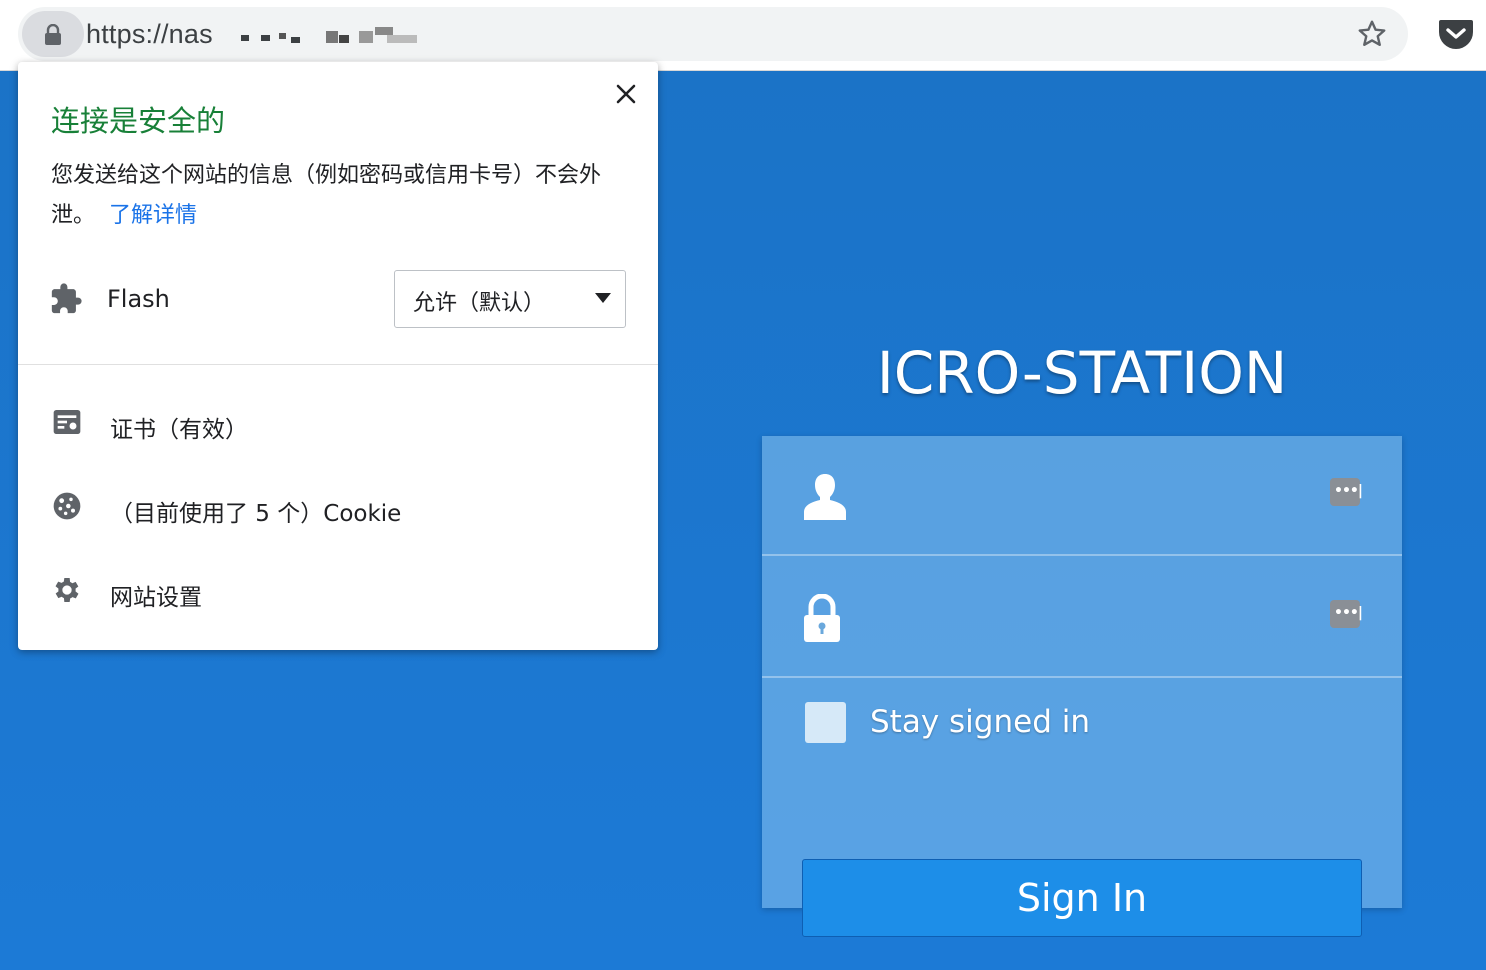  I want to click on lock-icon, so click(53, 34).